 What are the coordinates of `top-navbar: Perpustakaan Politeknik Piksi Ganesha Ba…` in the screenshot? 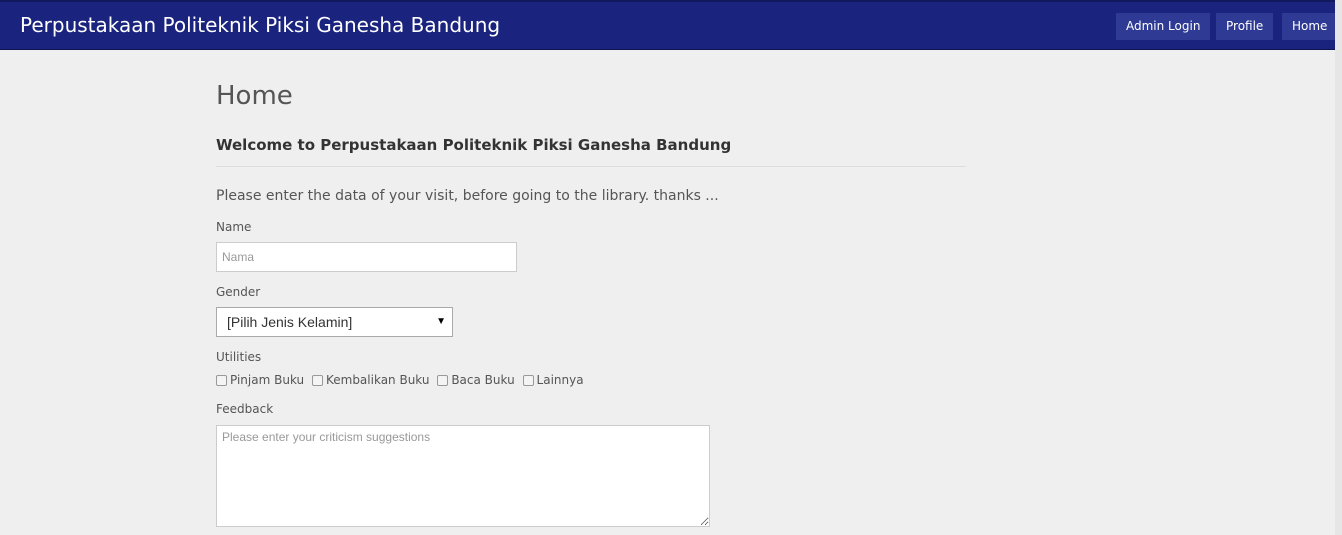 It's located at (669, 25).